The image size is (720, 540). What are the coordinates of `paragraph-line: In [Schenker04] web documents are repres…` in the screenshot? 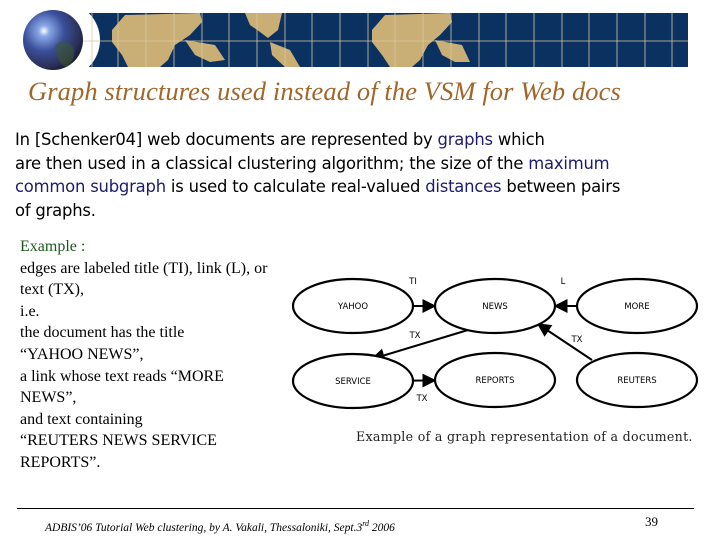 It's located at (365, 140).